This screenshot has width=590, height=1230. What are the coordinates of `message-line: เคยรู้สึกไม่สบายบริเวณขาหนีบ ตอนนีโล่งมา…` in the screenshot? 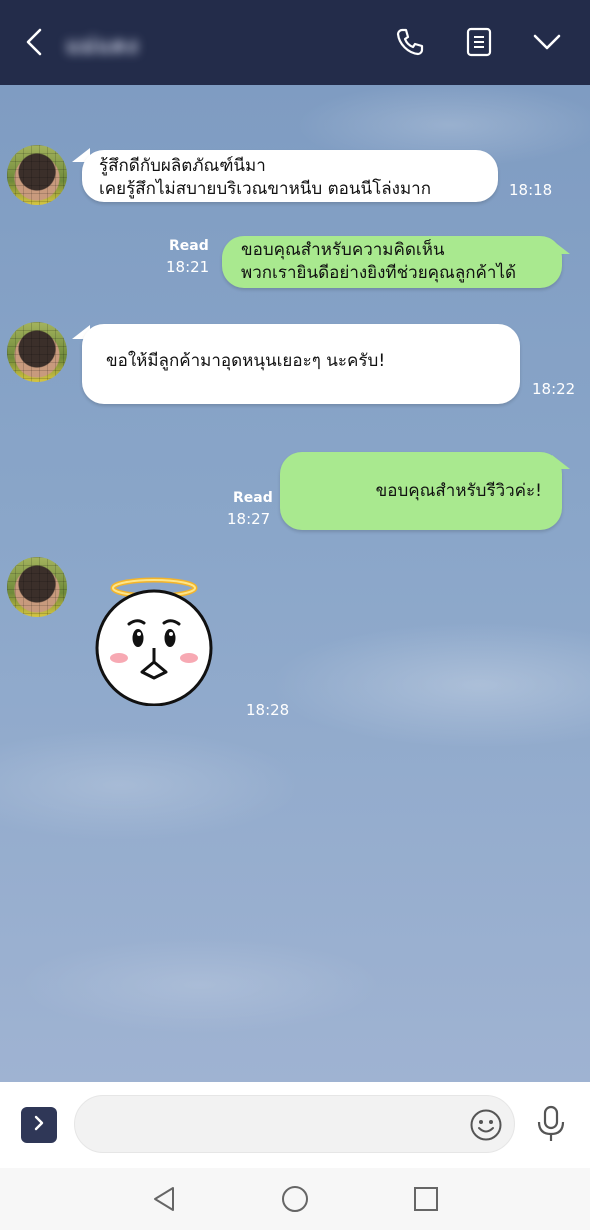 It's located at (265, 189).